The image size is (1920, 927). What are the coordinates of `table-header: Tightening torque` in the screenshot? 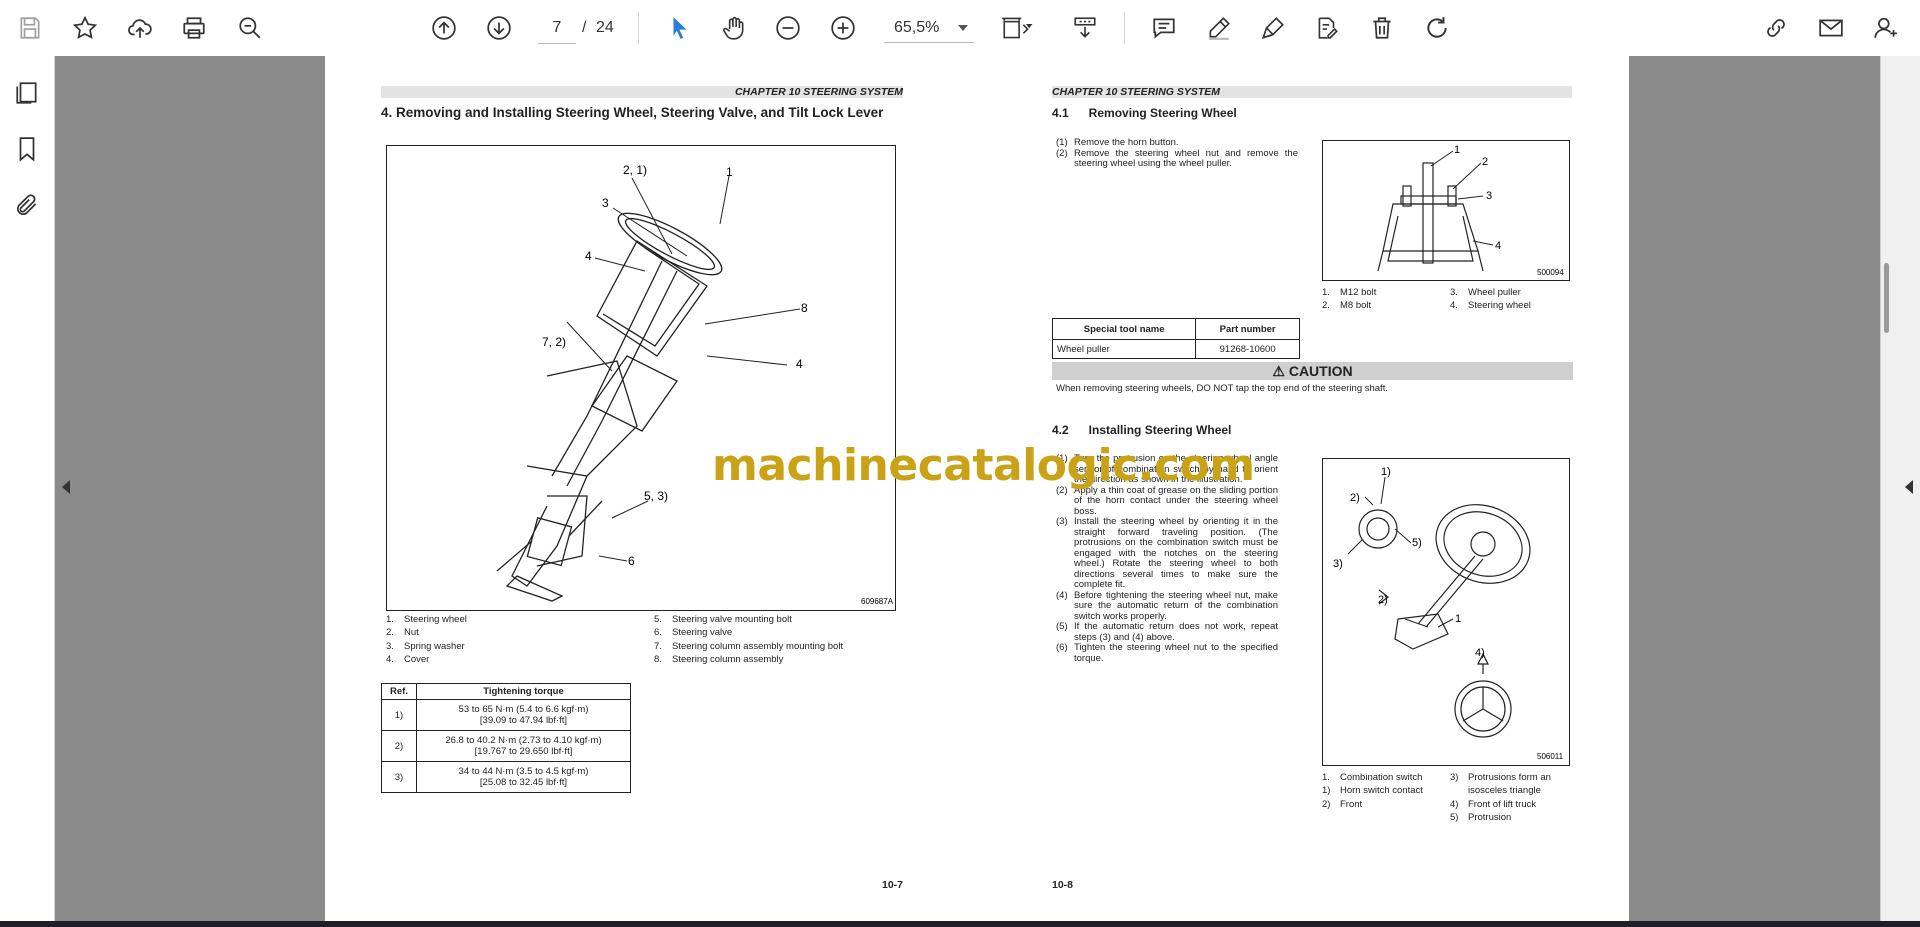 It's located at (523, 691).